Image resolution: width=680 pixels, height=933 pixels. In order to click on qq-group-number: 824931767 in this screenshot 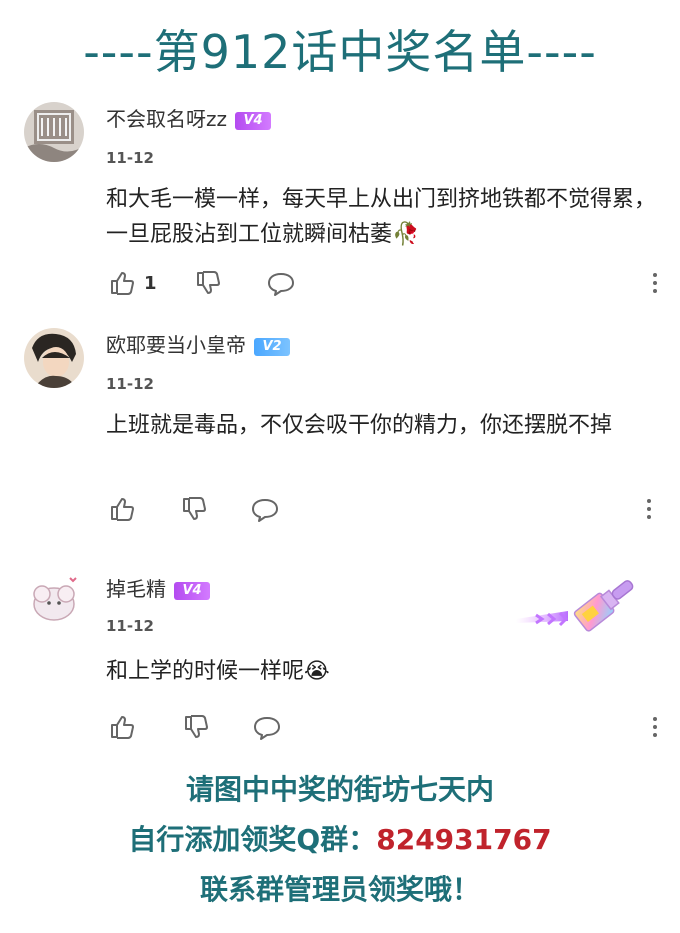, I will do `click(463, 839)`.